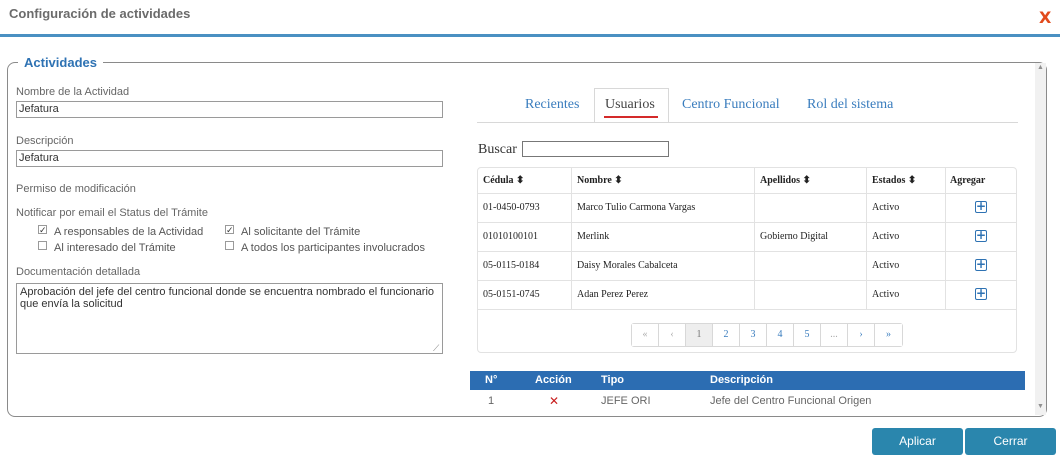 This screenshot has height=469, width=1064. Describe the element at coordinates (593, 236) in the screenshot. I see `cell-nombre: Merlink` at that location.